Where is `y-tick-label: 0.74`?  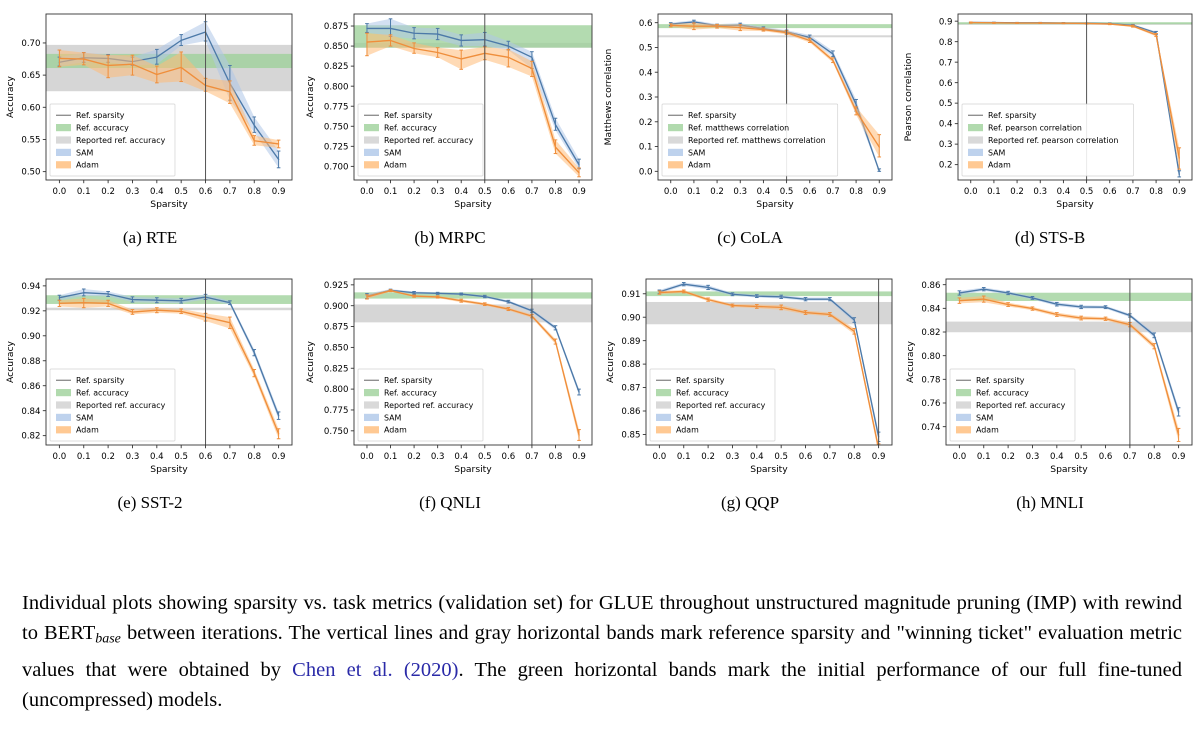
y-tick-label: 0.74 is located at coordinates (930, 428).